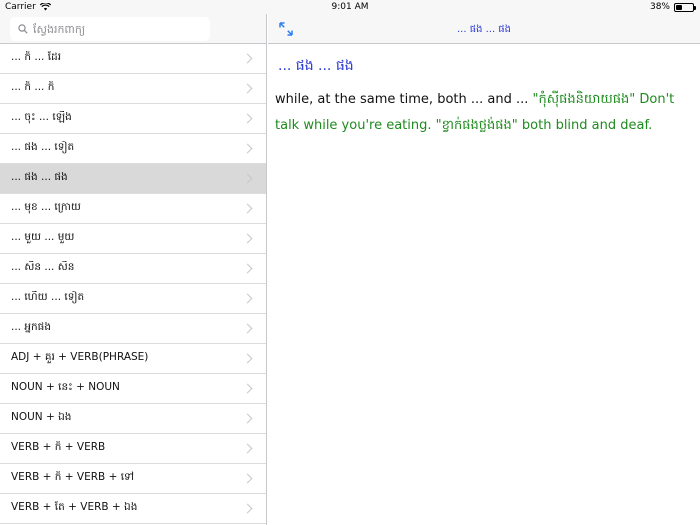 This screenshot has width=700, height=525. I want to click on list-item-label: VERB + តែ + VERB + ឯង, so click(74, 507).